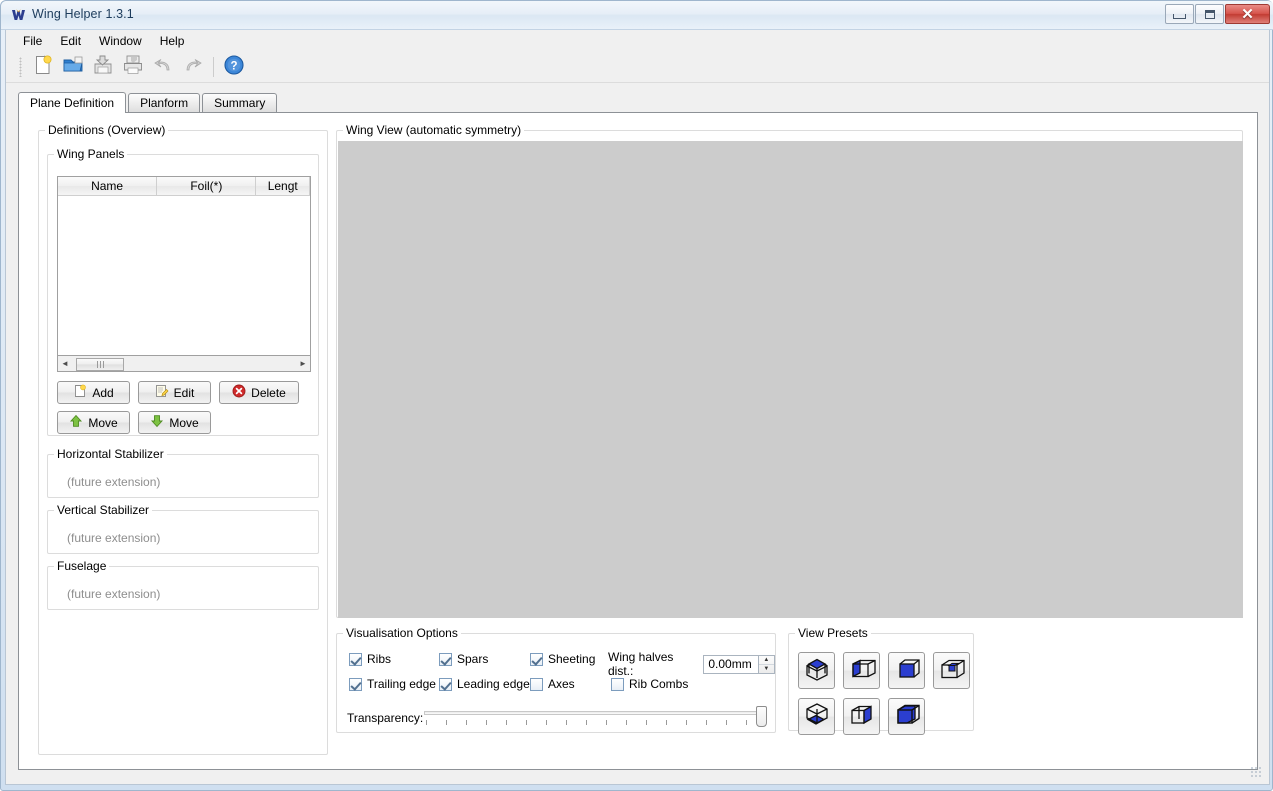  What do you see at coordinates (641, 664) in the screenshot?
I see `wing-halves-distance-label: Wing halves dist.:` at bounding box center [641, 664].